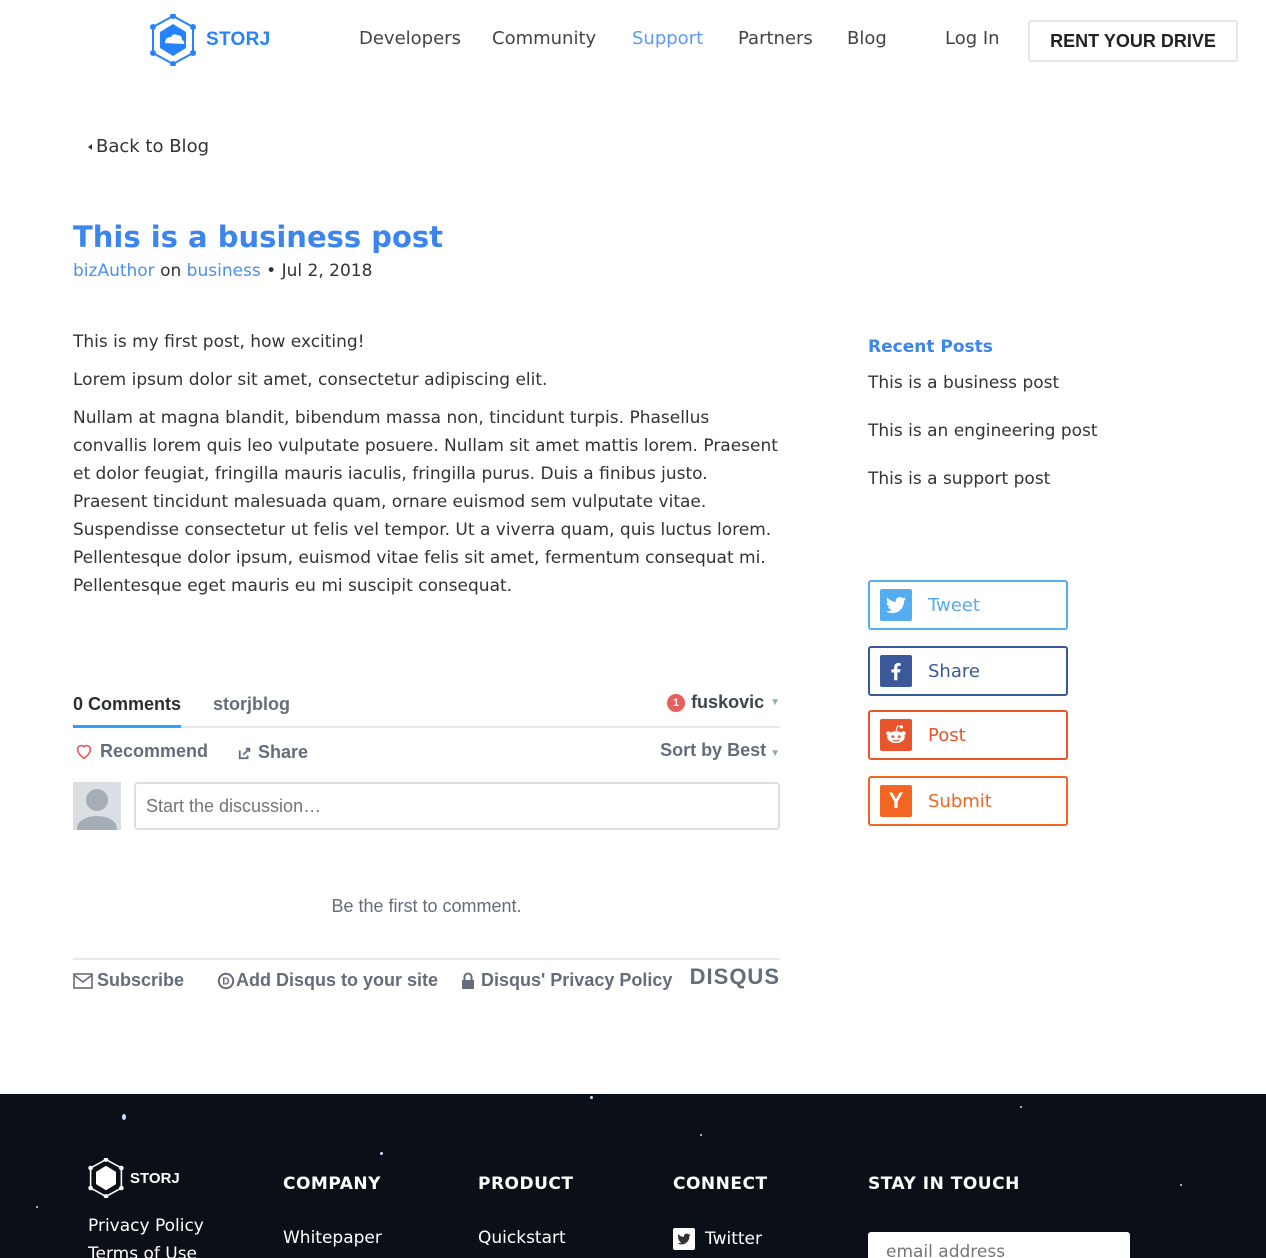 The width and height of the screenshot is (1266, 1258). What do you see at coordinates (97, 806) in the screenshot?
I see `avatar` at bounding box center [97, 806].